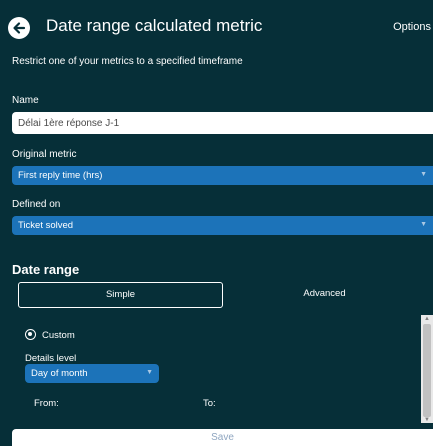  What do you see at coordinates (46, 403) in the screenshot?
I see `from-label: From:` at bounding box center [46, 403].